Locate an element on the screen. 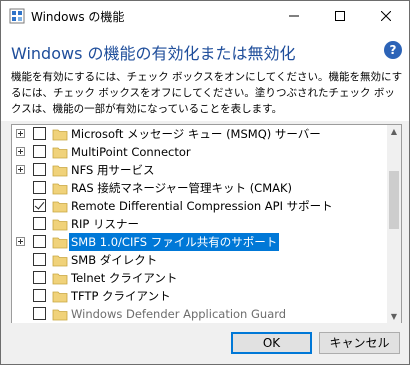 Image resolution: width=410 pixels, height=365 pixels. maximize-icon is located at coordinates (340, 16).